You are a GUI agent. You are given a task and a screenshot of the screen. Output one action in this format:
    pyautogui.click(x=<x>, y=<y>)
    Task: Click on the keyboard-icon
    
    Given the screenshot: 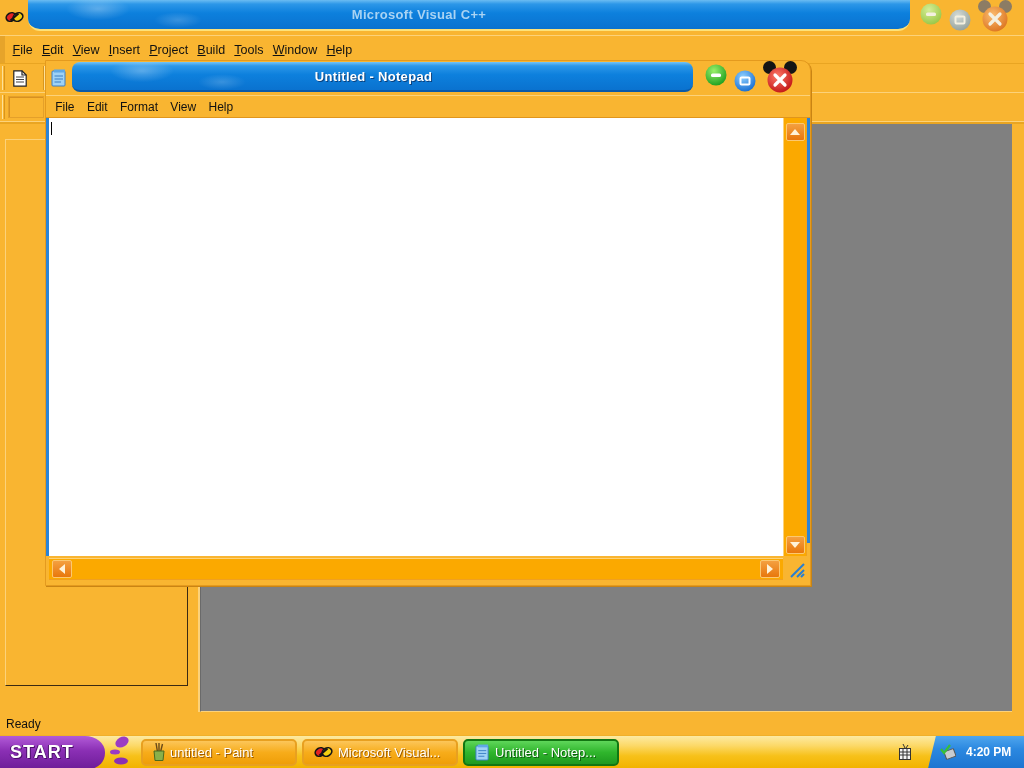 What is the action you would take?
    pyautogui.click(x=905, y=752)
    